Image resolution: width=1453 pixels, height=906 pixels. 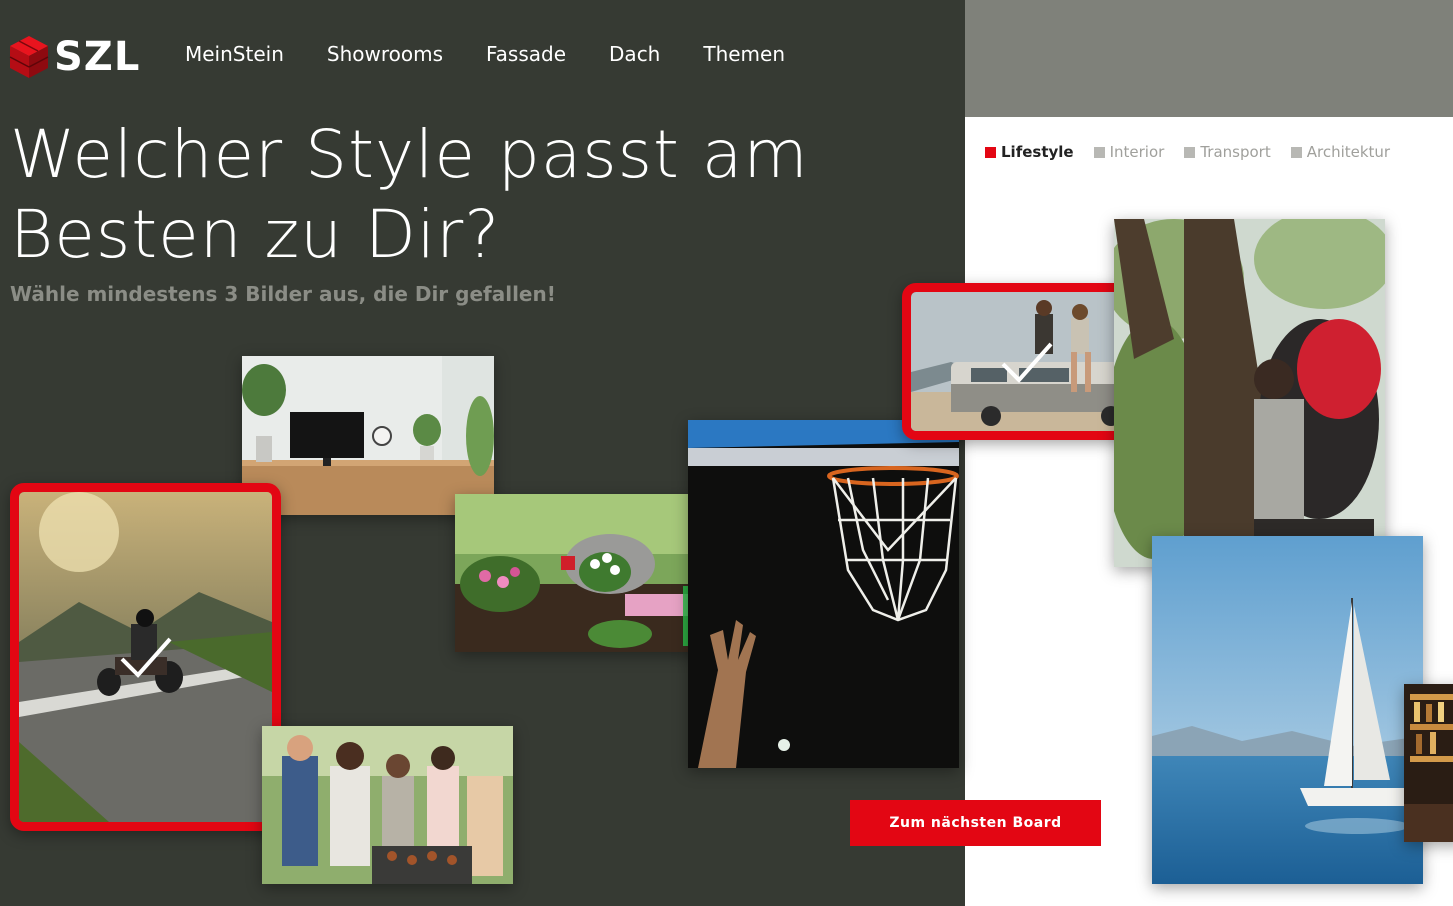 What do you see at coordinates (1037, 152) in the screenshot?
I see `tab-label: Lifestyle` at bounding box center [1037, 152].